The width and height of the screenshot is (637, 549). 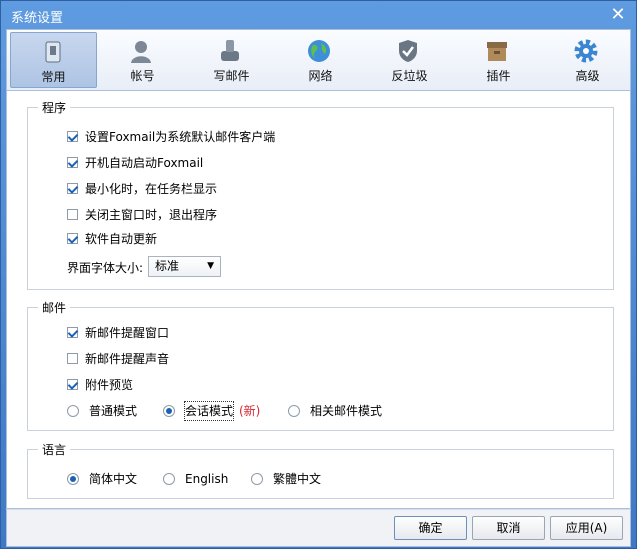 I want to click on mail-group-title: 邮件, so click(x=54, y=307).